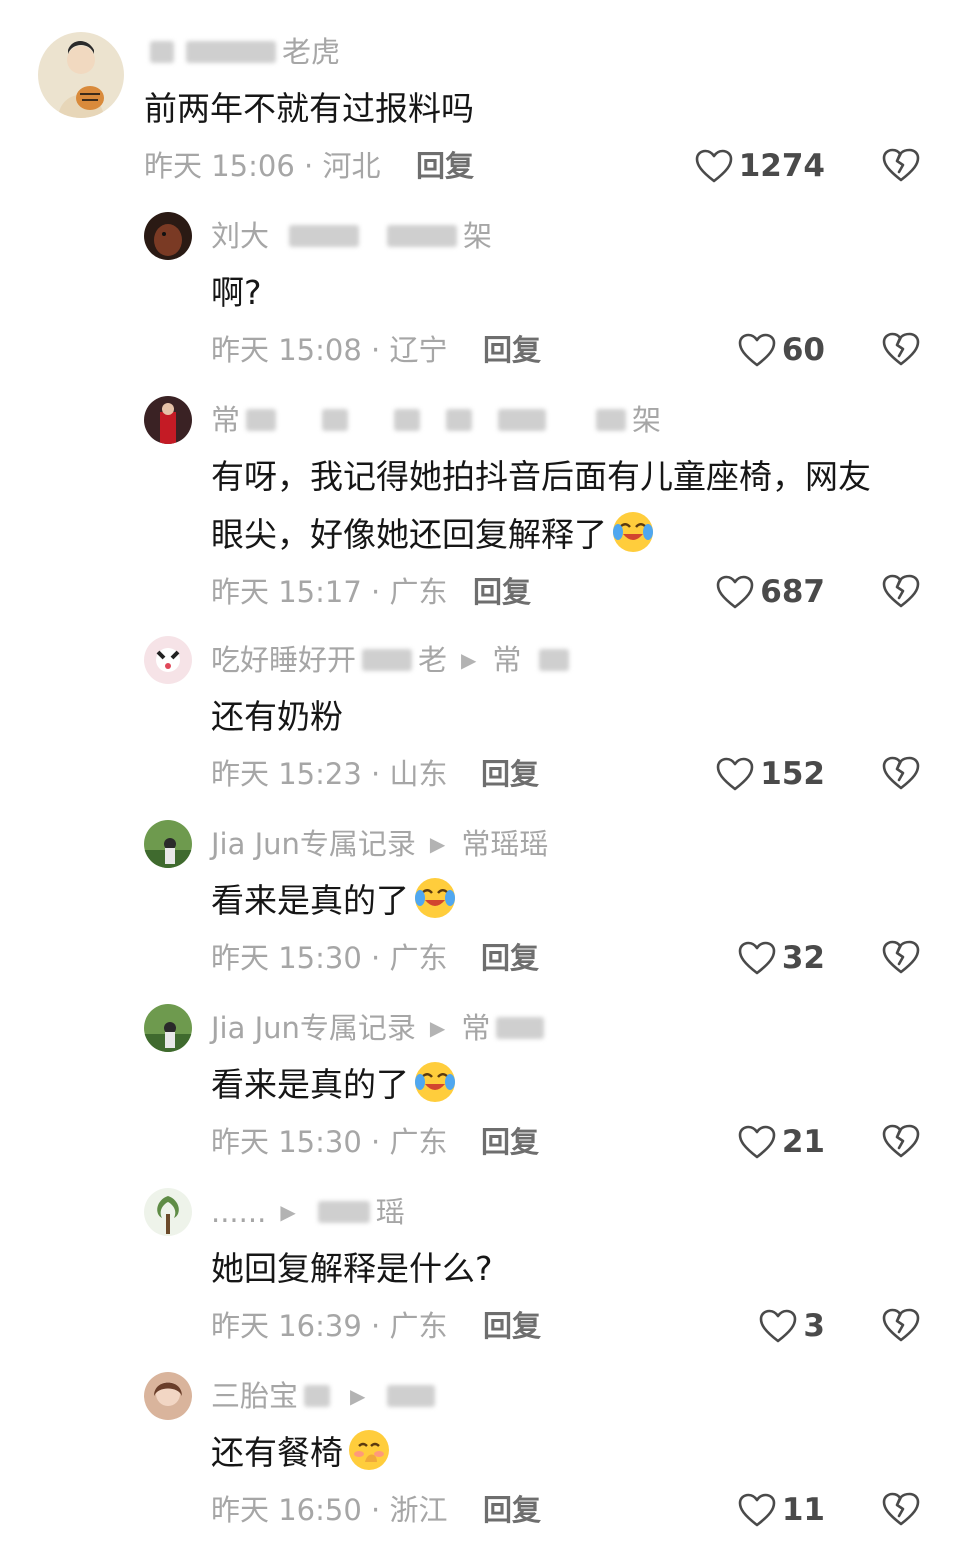 The height and width of the screenshot is (1561, 960). What do you see at coordinates (803, 350) in the screenshot?
I see `like-count: 60` at bounding box center [803, 350].